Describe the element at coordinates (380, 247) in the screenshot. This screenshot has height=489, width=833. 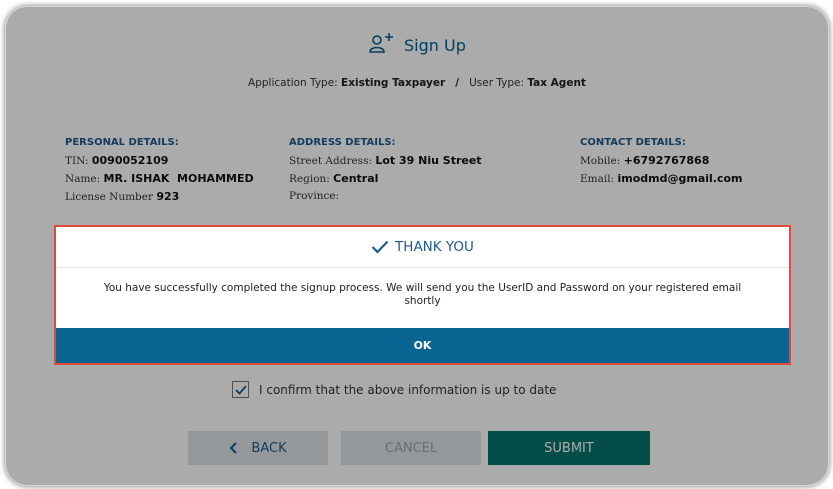
I see `checkmark-icon` at that location.